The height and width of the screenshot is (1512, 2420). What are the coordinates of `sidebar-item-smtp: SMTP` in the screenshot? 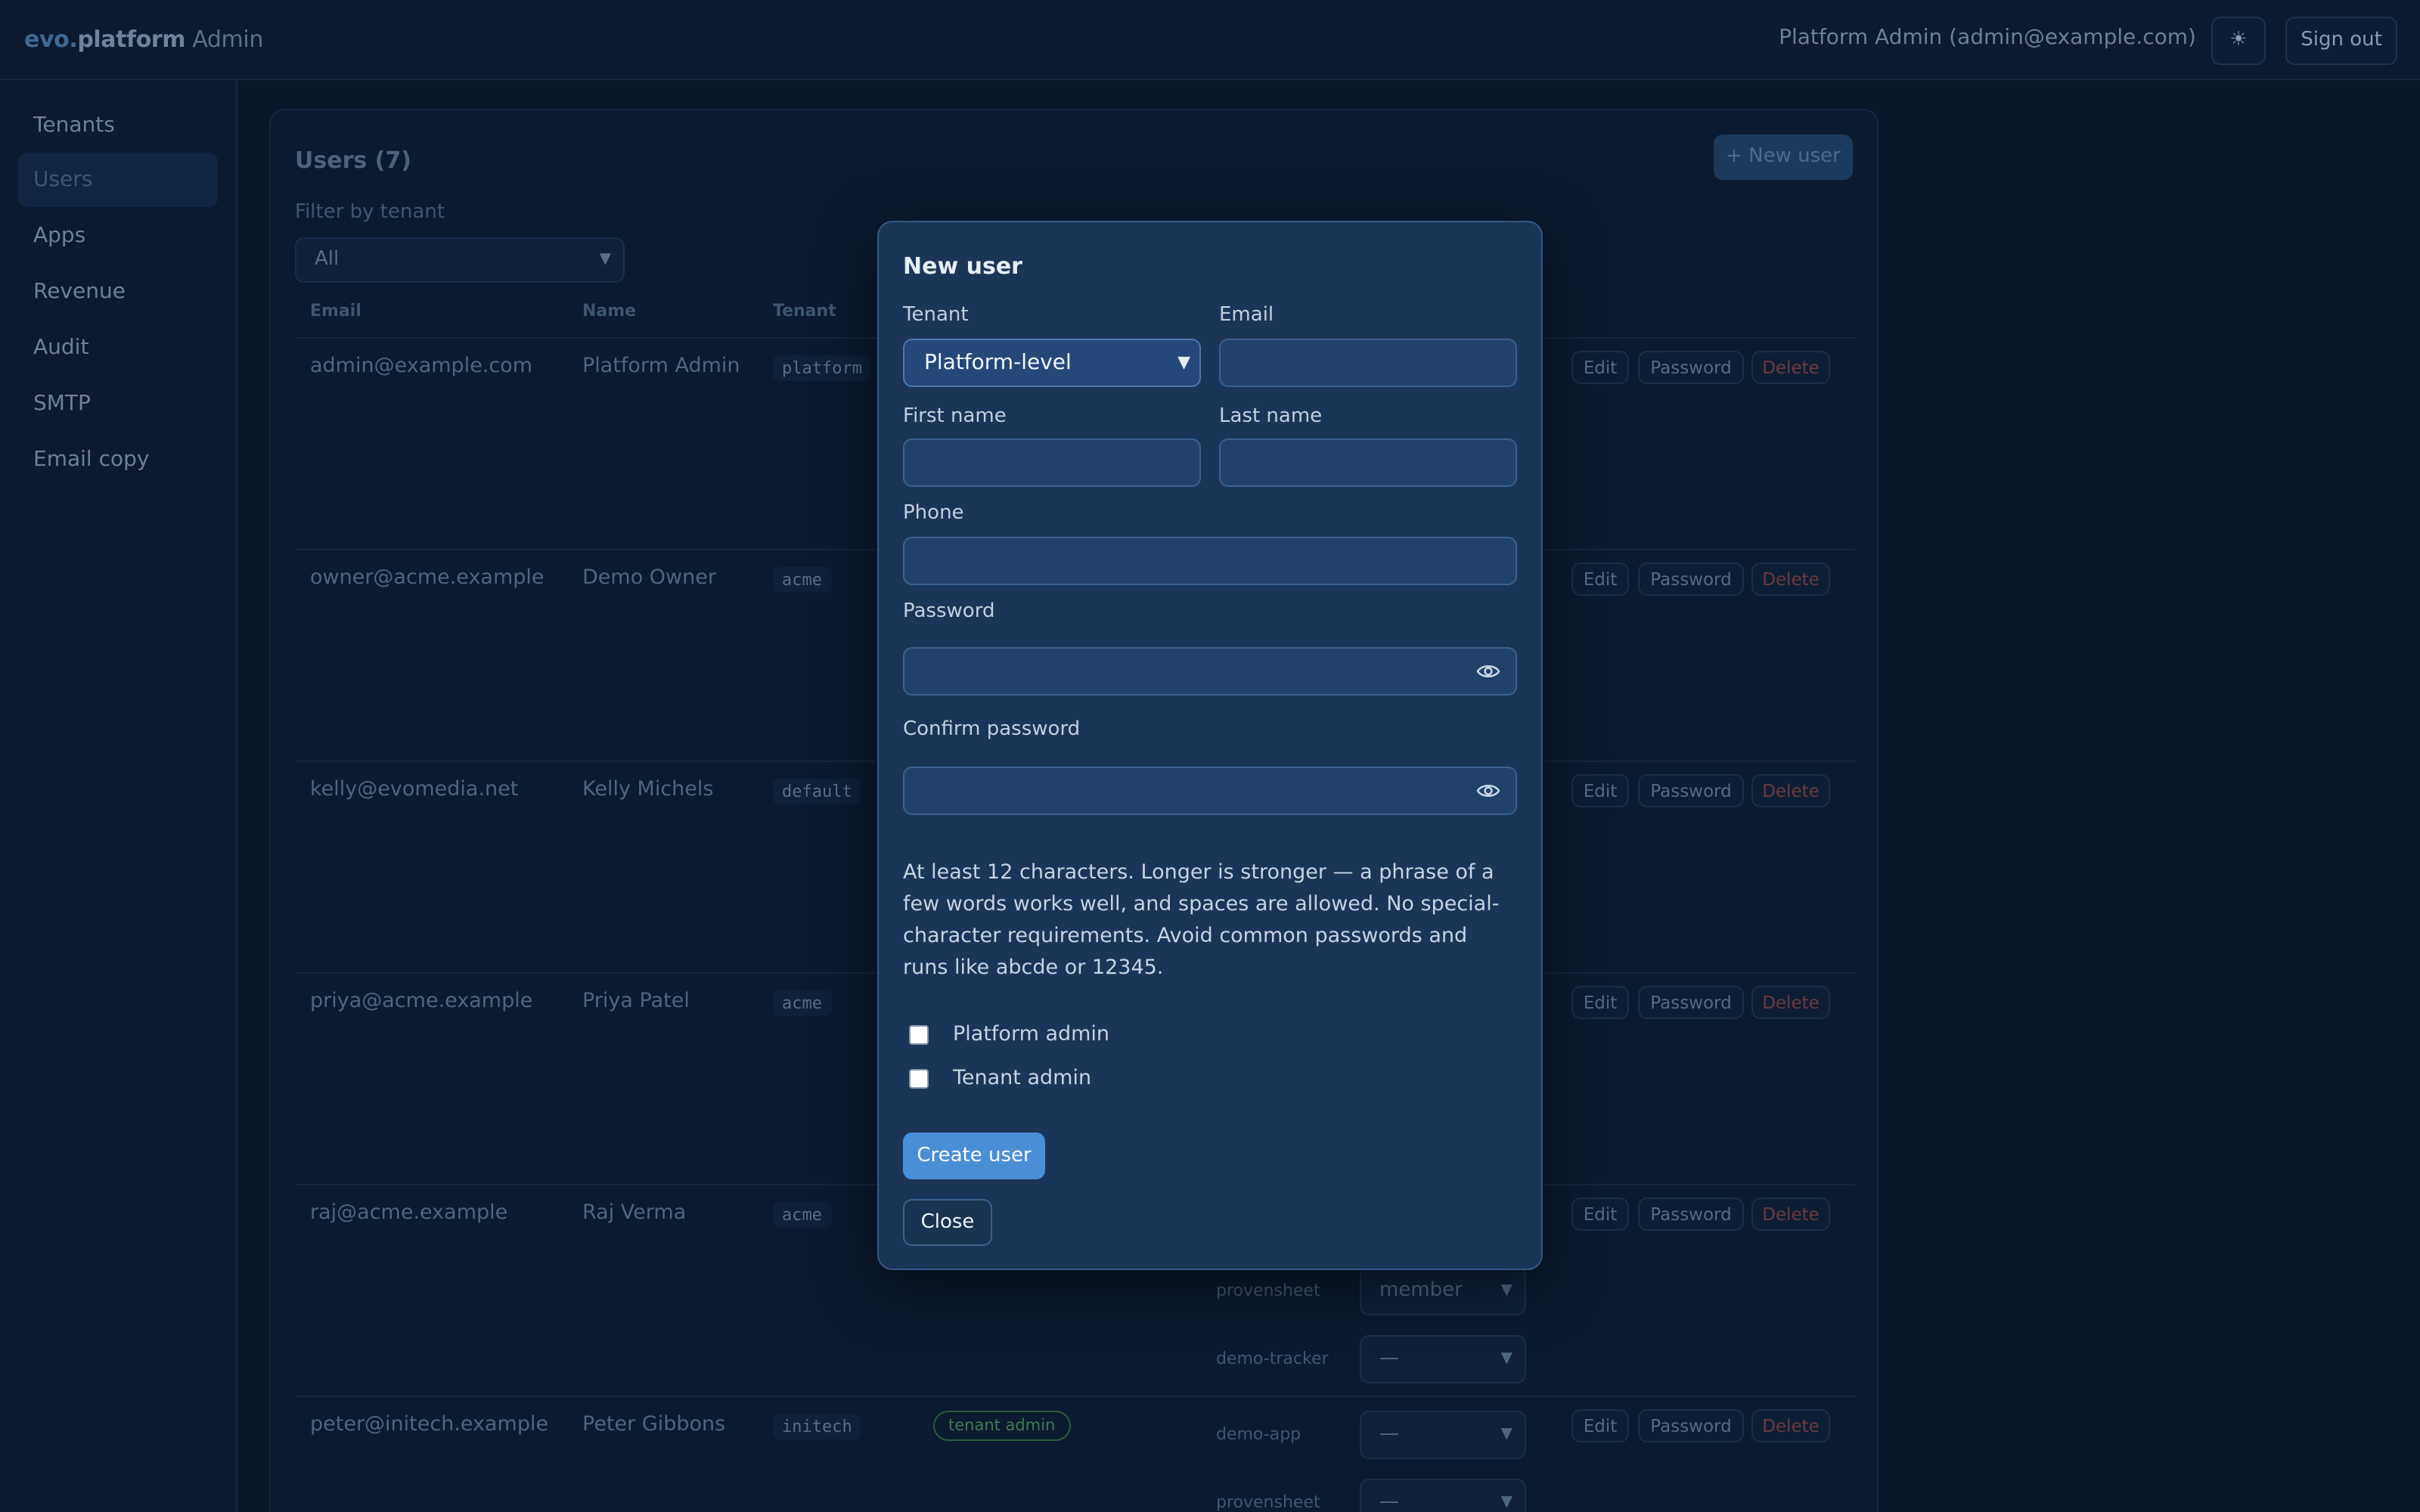 It's located at (118, 404).